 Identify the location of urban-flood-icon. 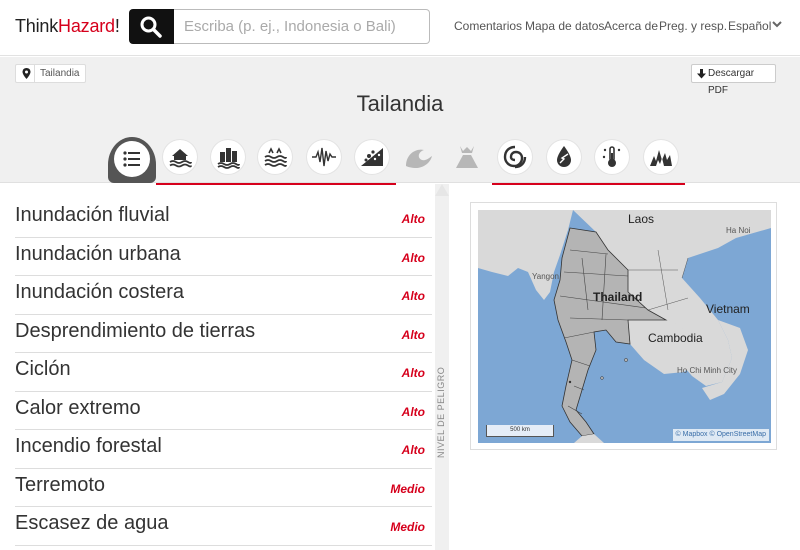
(228, 158).